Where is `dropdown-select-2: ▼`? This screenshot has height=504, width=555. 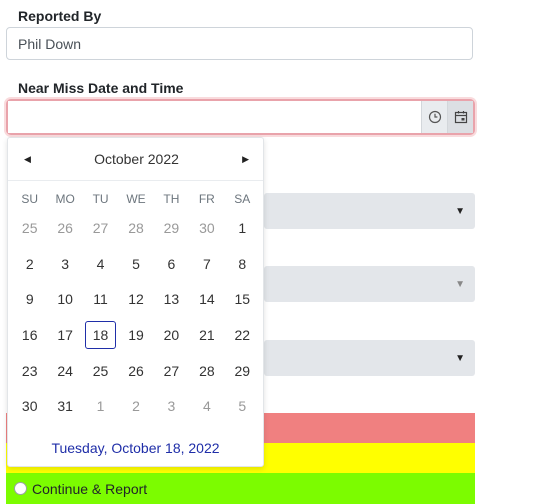
dropdown-select-2: ▼ is located at coordinates (369, 284).